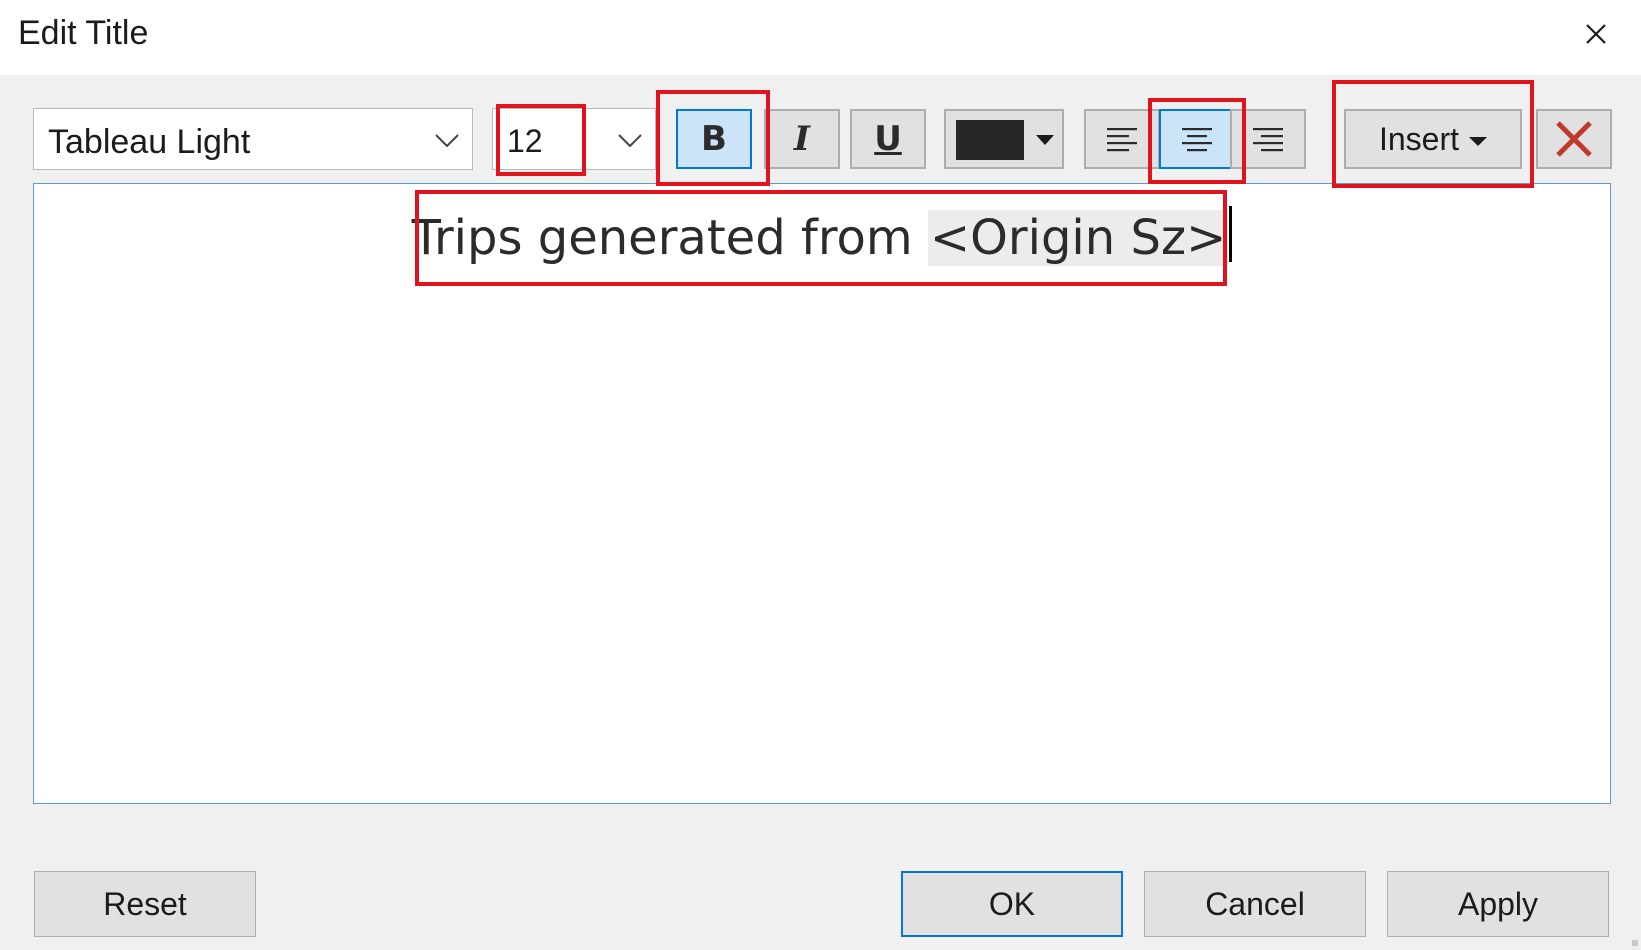 The width and height of the screenshot is (1641, 950). I want to click on align-right-icon, so click(1268, 140).